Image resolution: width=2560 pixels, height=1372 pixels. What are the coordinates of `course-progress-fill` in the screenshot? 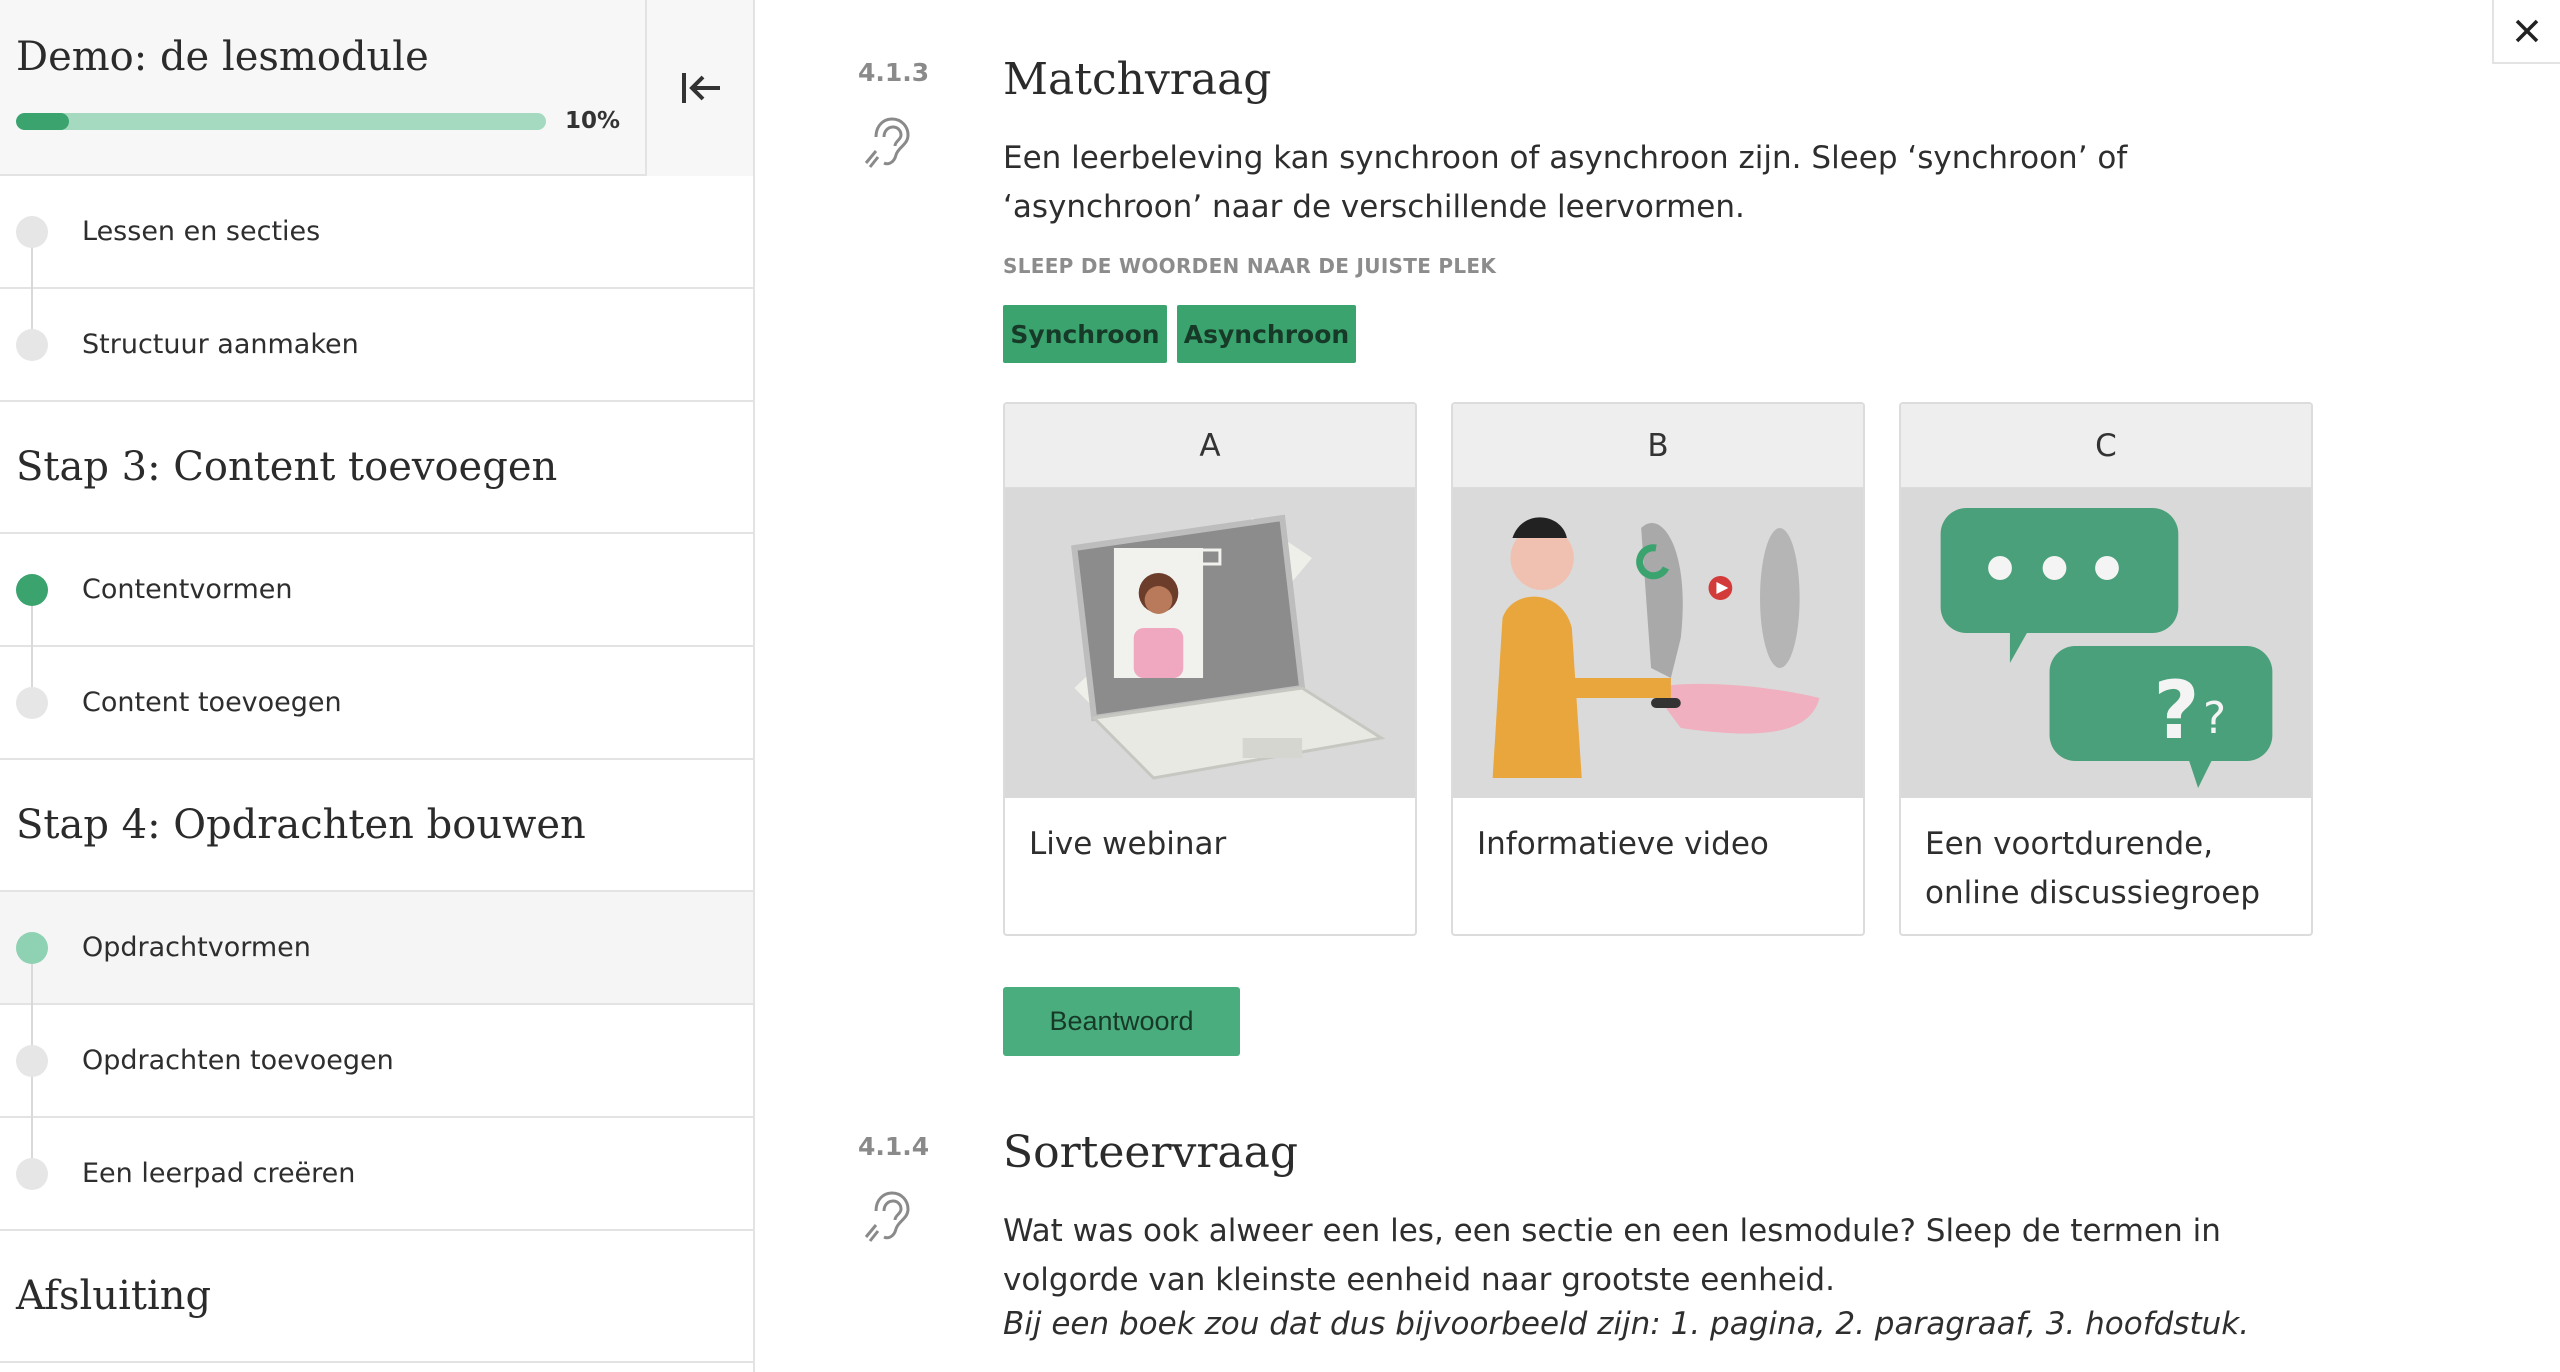 It's located at (42, 121).